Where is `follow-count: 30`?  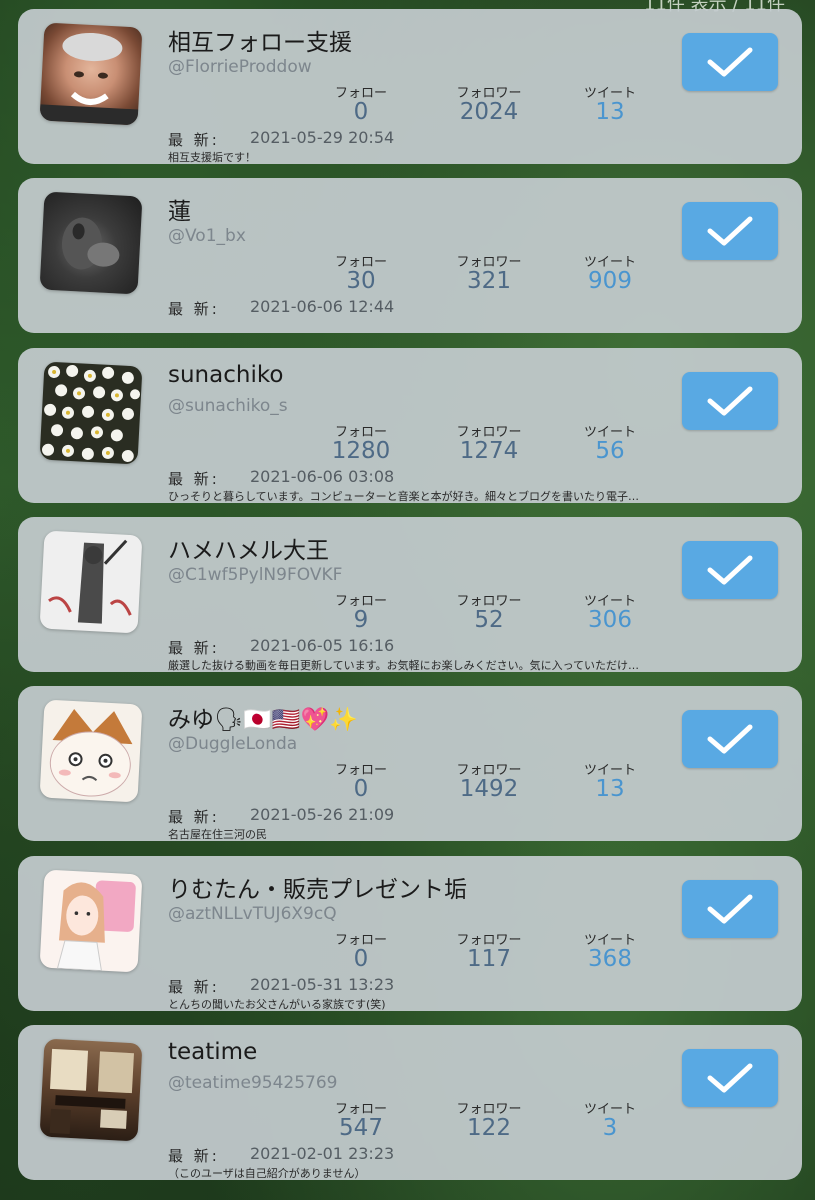 follow-count: 30 is located at coordinates (361, 281).